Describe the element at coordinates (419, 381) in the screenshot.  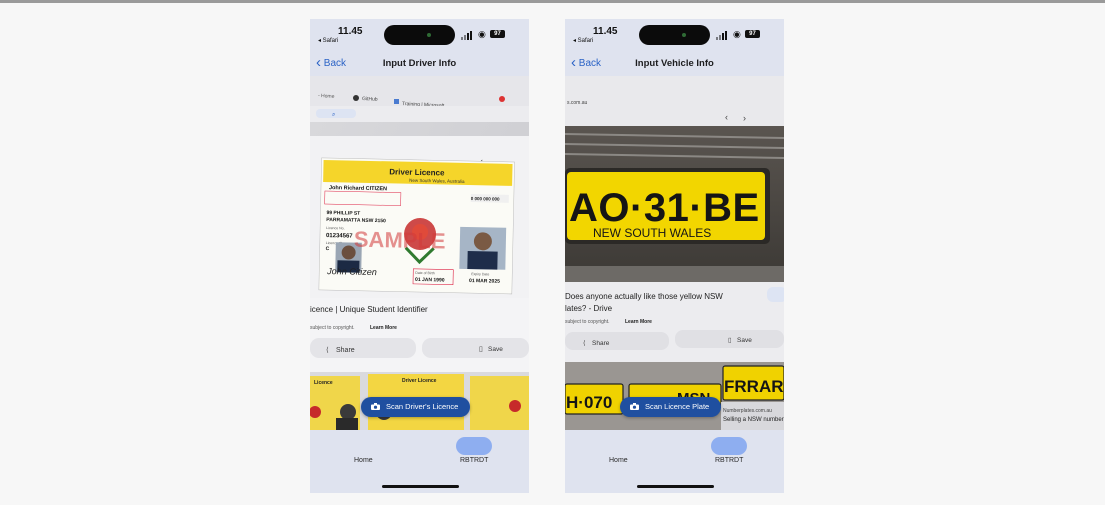
I see `thumb-label: Driver Licence` at that location.